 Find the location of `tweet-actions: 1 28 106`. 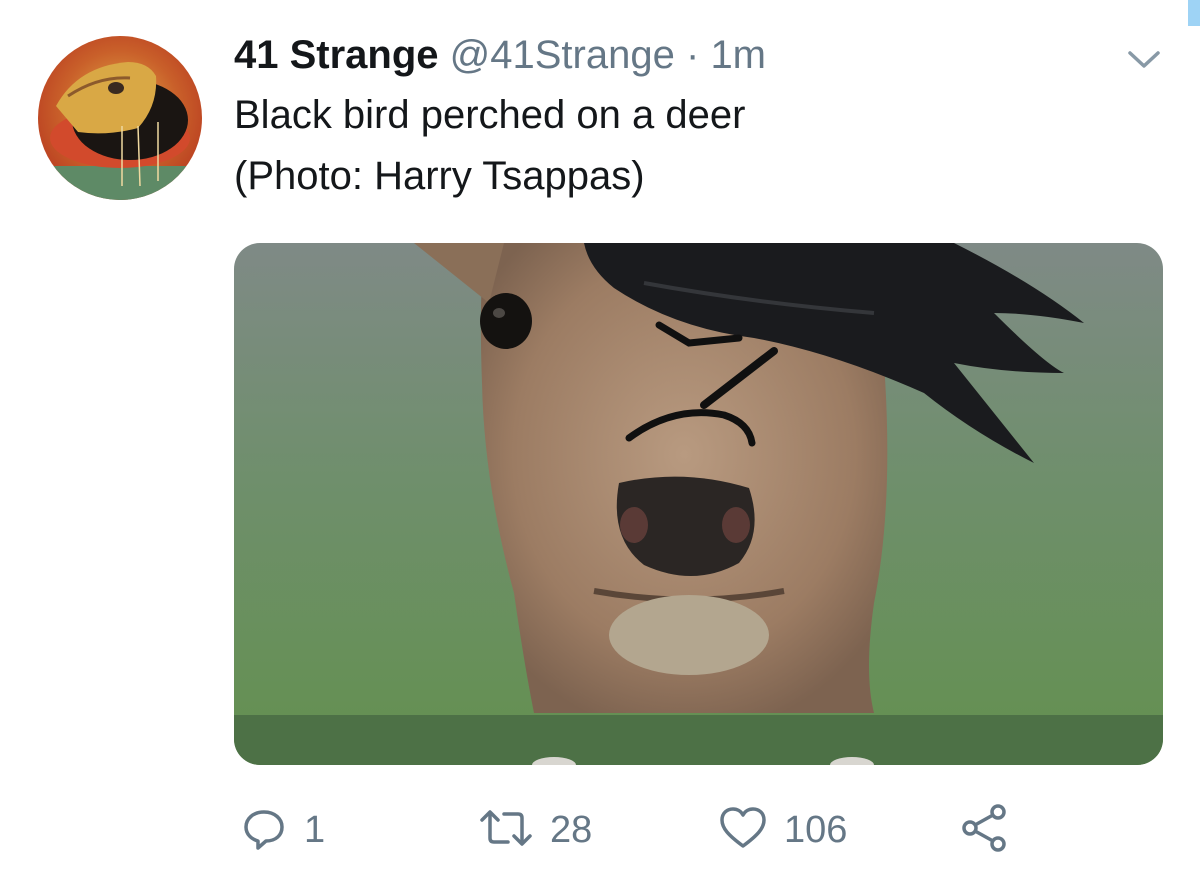

tweet-actions: 1 28 106 is located at coordinates (600, 830).